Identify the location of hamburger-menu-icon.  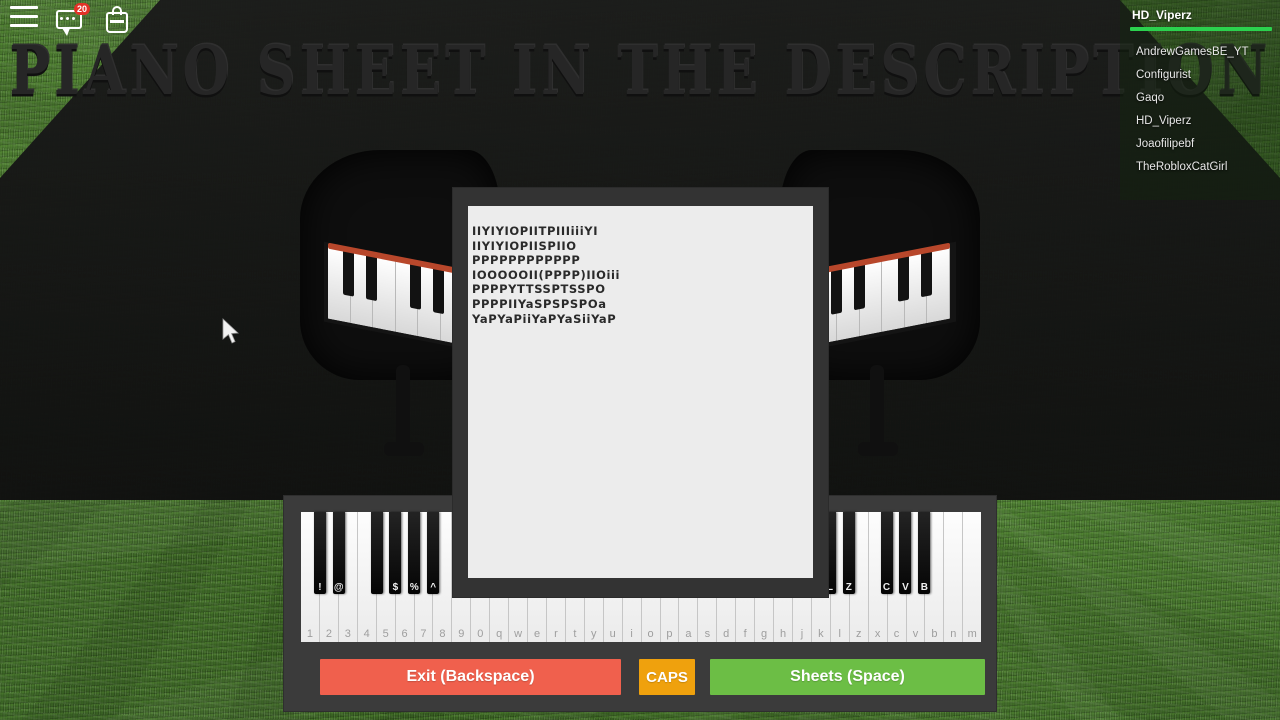
(24, 18).